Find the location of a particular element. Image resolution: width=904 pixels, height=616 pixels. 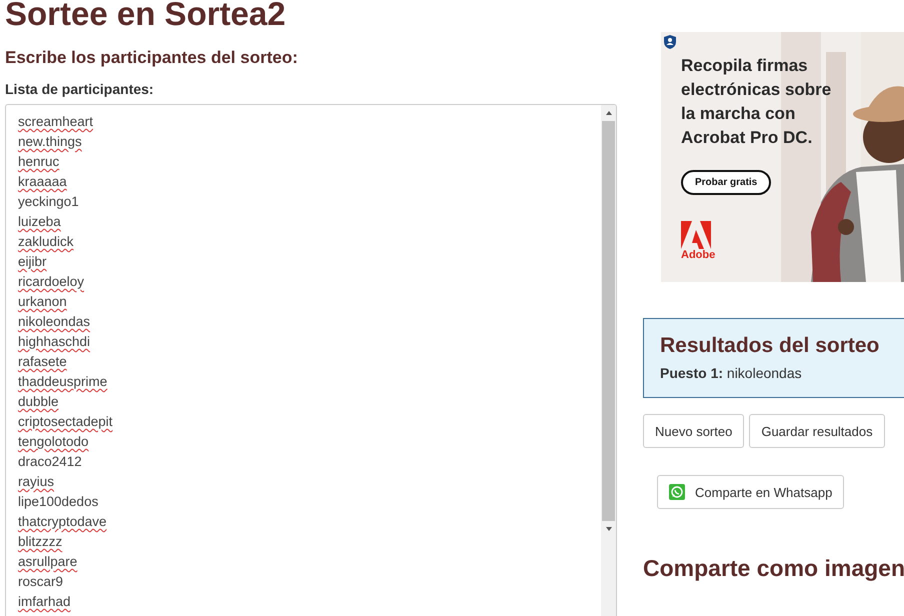

whatsapp-share-button: Comparte en Whatsapp is located at coordinates (750, 492).